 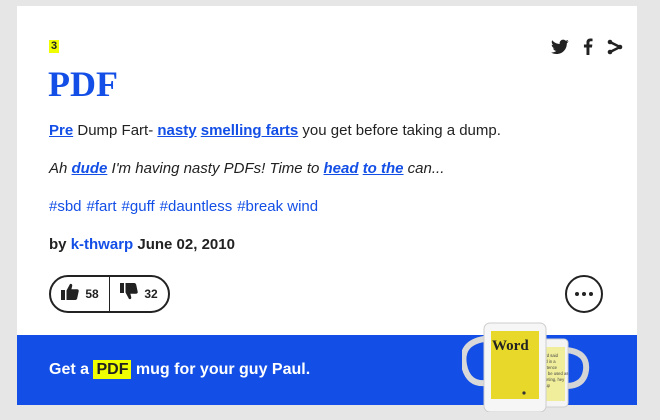 I want to click on autolink: smelling farts, so click(x=250, y=130).